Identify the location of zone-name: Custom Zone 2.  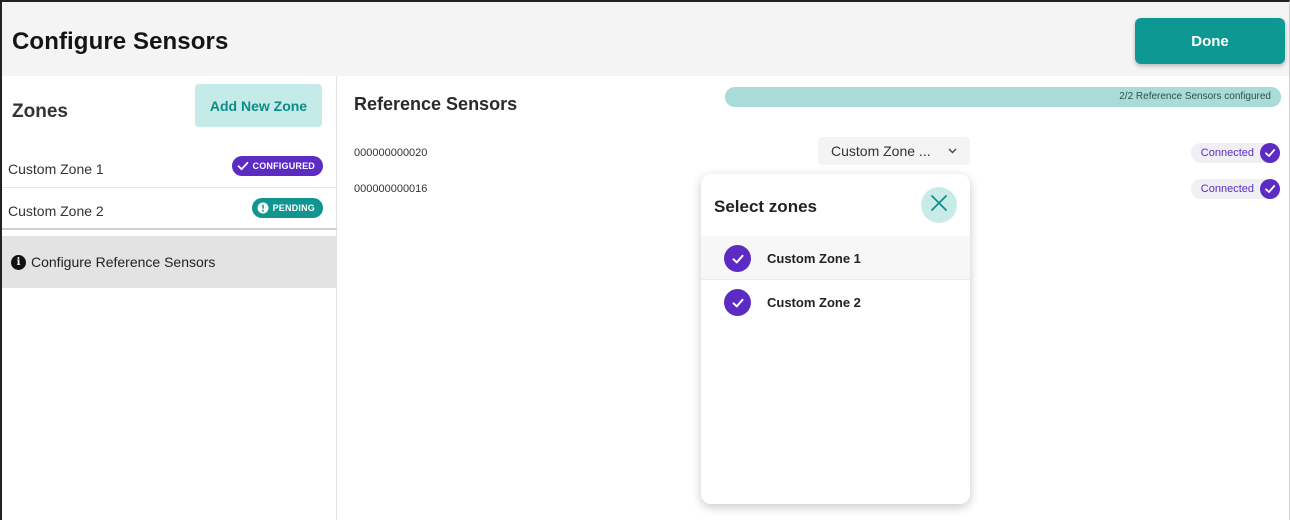
(56, 211).